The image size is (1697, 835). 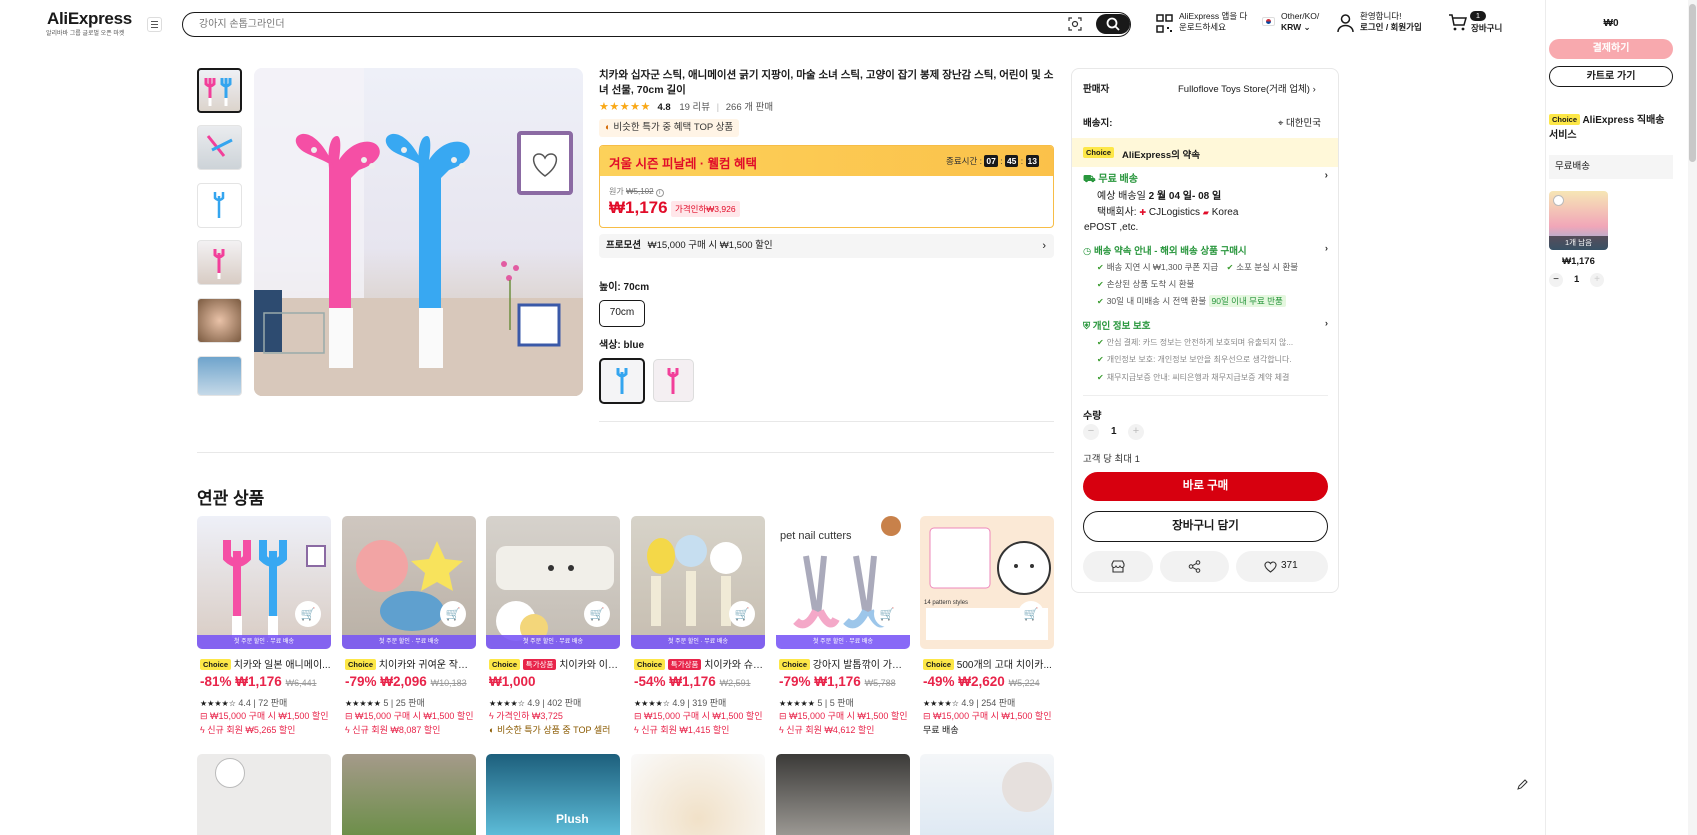 What do you see at coordinates (1198, 267) in the screenshot?
I see `guarantee-1: ✔ 배송 지연 시 ₩1,300 쿠폰 지급 ✔ 소포 분실 시 환불` at bounding box center [1198, 267].